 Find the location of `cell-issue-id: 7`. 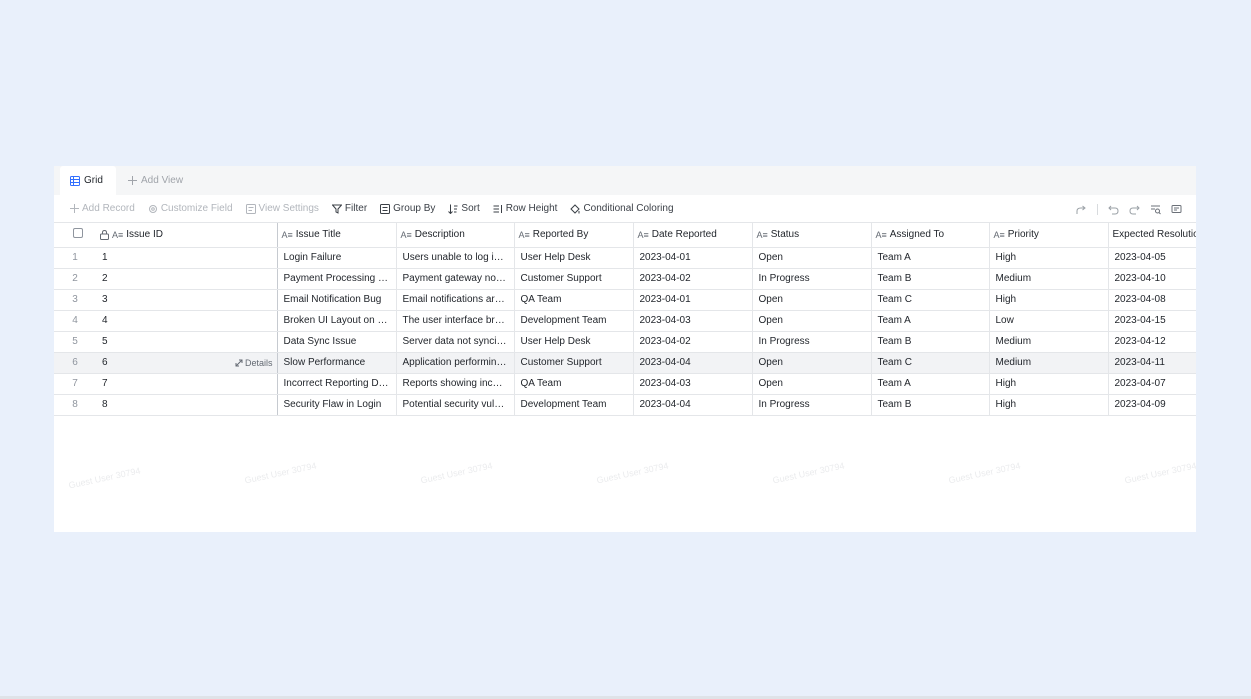

cell-issue-id: 7 is located at coordinates (187, 384).